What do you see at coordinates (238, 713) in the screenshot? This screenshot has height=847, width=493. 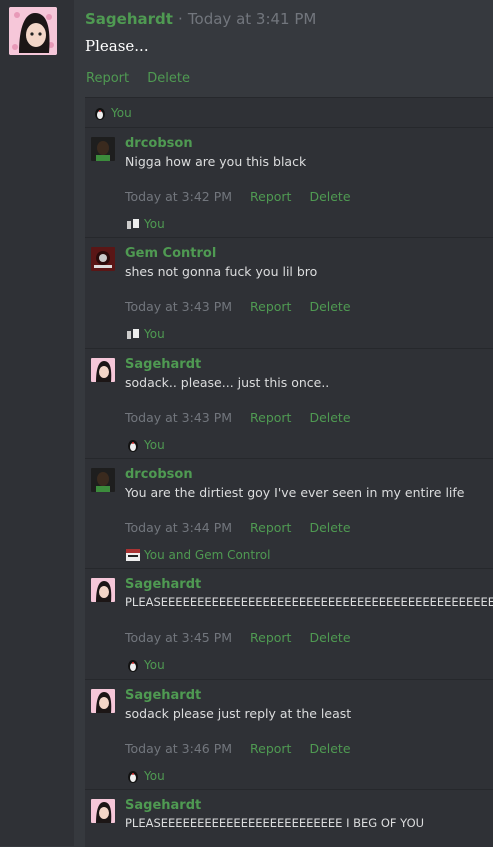 I see `reply-text: sodack please just reply at the least` at bounding box center [238, 713].